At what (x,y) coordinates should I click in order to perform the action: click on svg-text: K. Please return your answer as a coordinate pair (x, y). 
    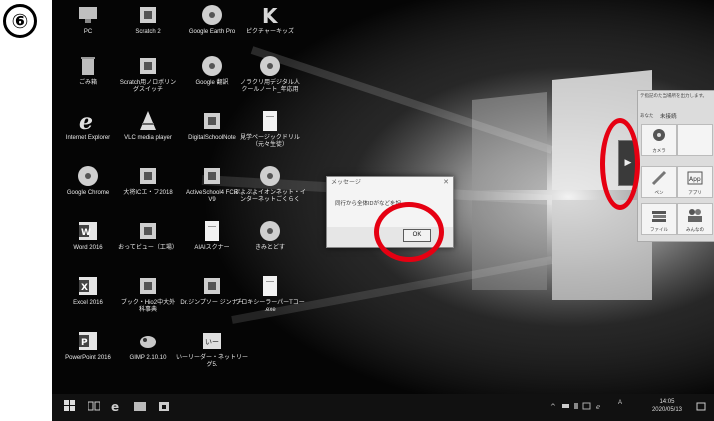
    Looking at the image, I should click on (270, 15).